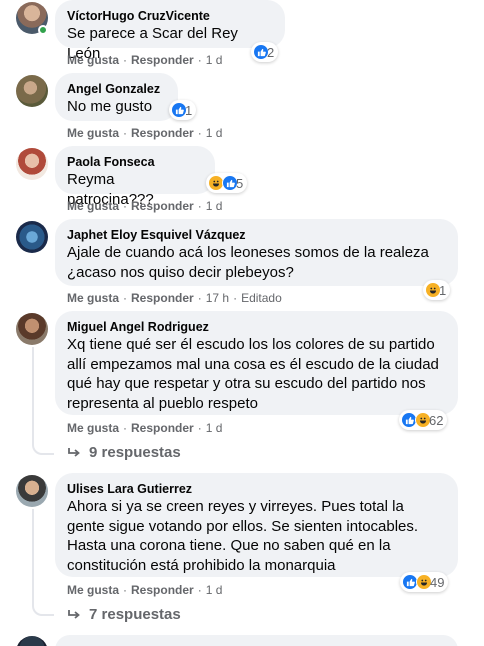  Describe the element at coordinates (256, 235) in the screenshot. I see `comment-author: Japhet Eloy Esquivel Vázquez` at that location.